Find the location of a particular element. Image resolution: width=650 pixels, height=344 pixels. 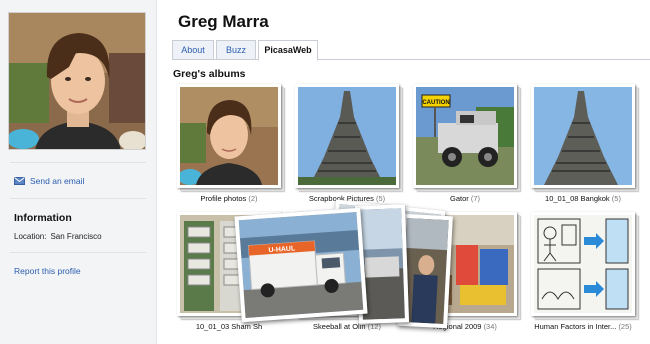

album-count: (25) is located at coordinates (625, 326).